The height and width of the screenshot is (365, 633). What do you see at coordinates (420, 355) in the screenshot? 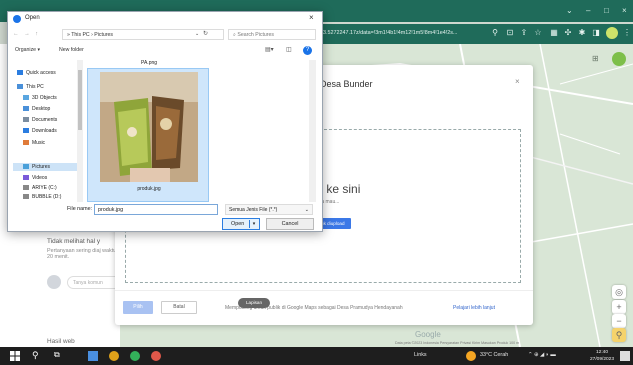
I see `links-toolbar: Links` at bounding box center [420, 355].